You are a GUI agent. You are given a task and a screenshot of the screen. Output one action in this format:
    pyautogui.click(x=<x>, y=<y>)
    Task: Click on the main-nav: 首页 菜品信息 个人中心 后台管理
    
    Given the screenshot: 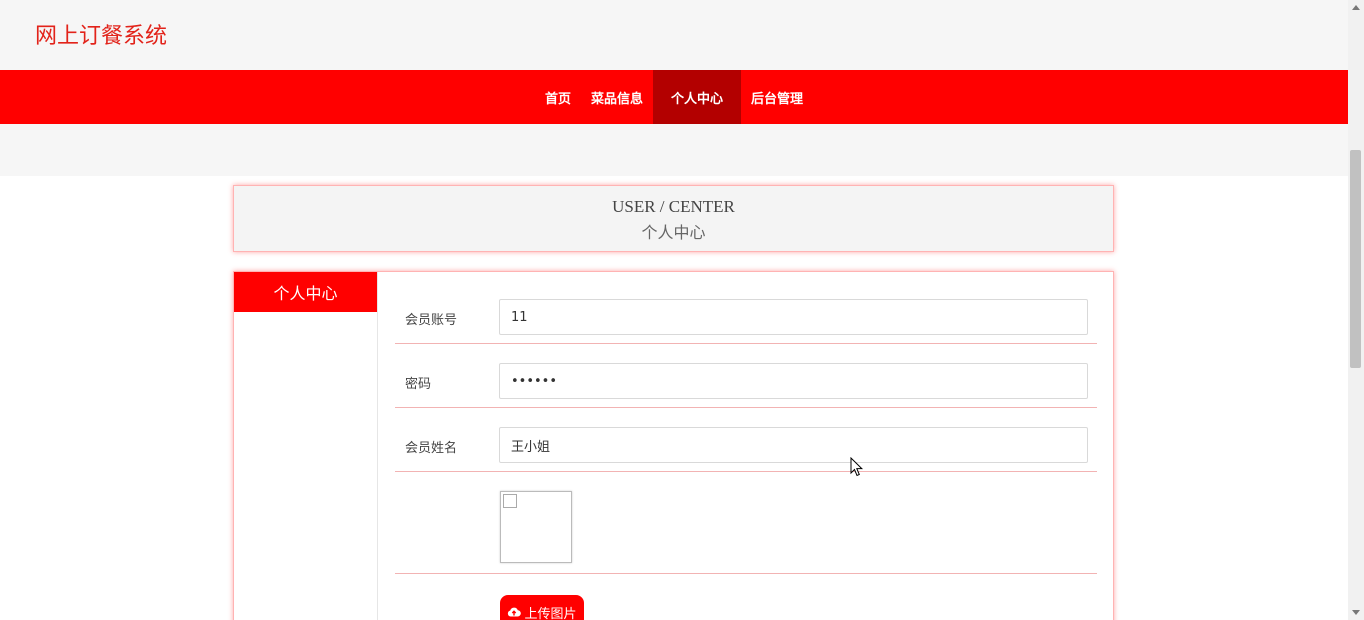 What is the action you would take?
    pyautogui.click(x=674, y=97)
    